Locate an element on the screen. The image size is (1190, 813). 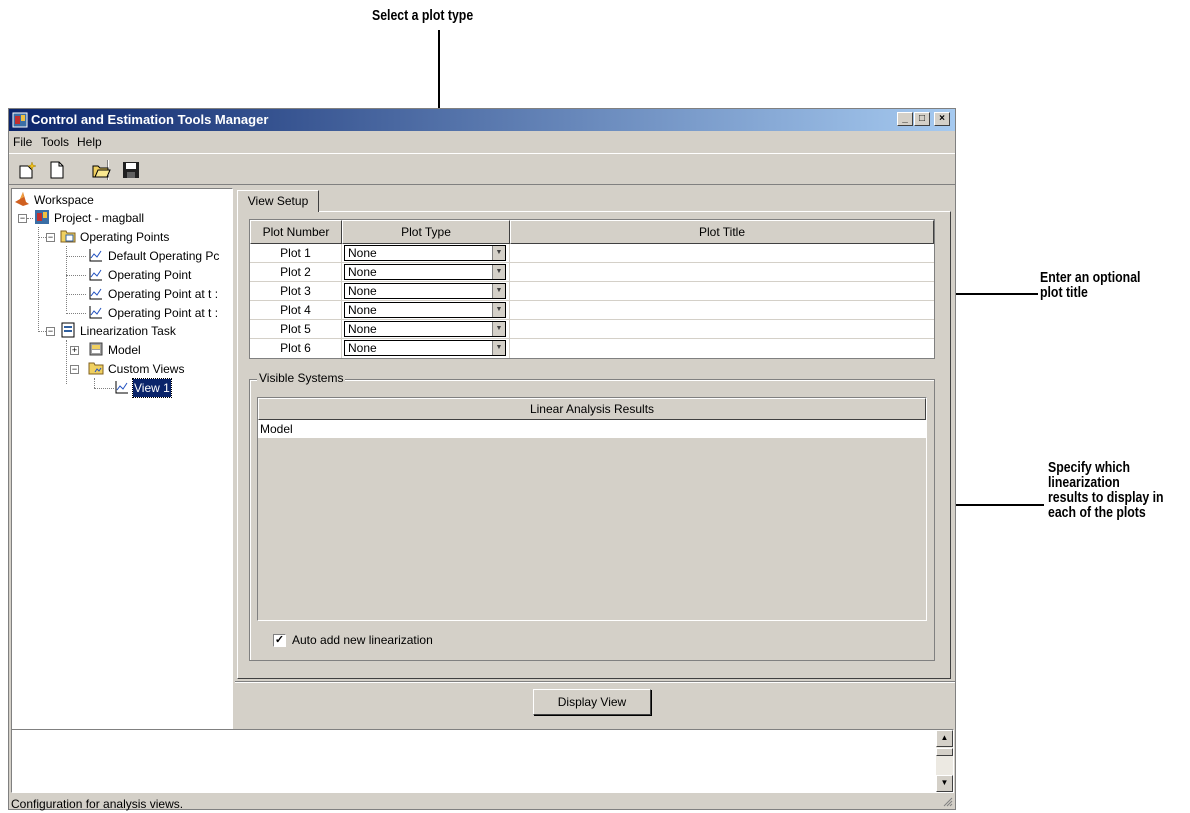
tree-op-1: Operating Point is located at coordinates (140, 275).